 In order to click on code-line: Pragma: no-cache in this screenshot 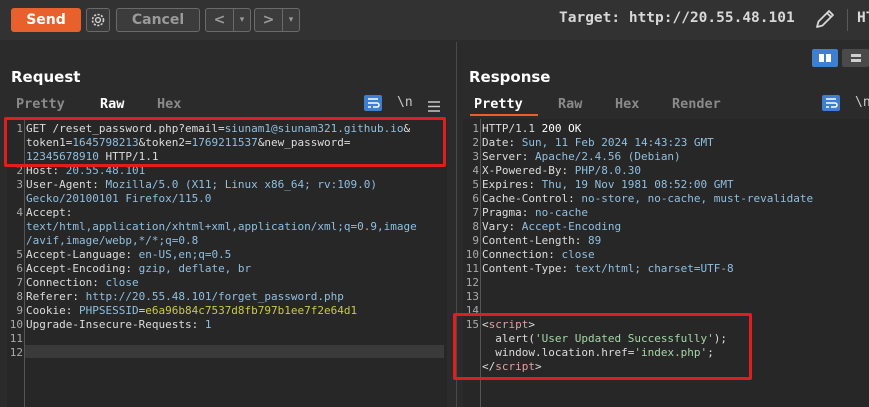, I will do `click(535, 213)`.